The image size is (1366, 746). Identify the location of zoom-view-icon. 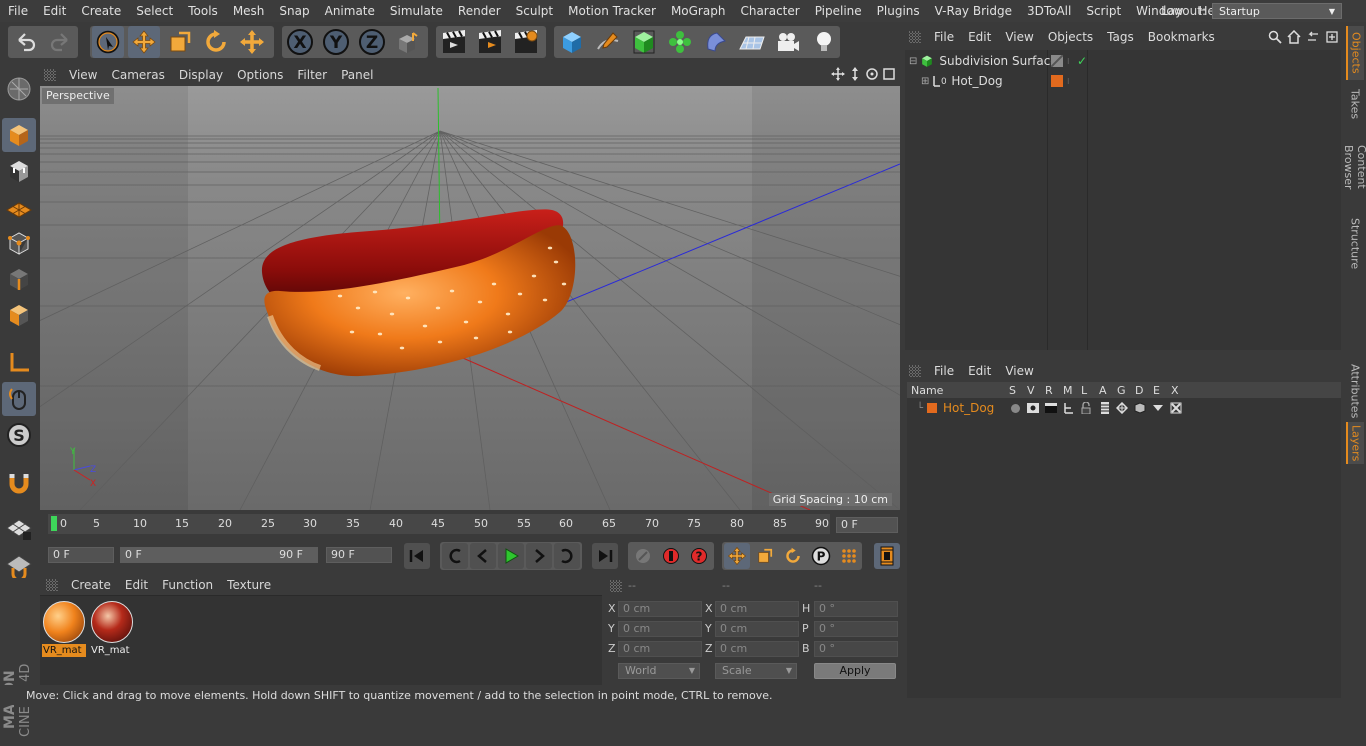
(855, 74).